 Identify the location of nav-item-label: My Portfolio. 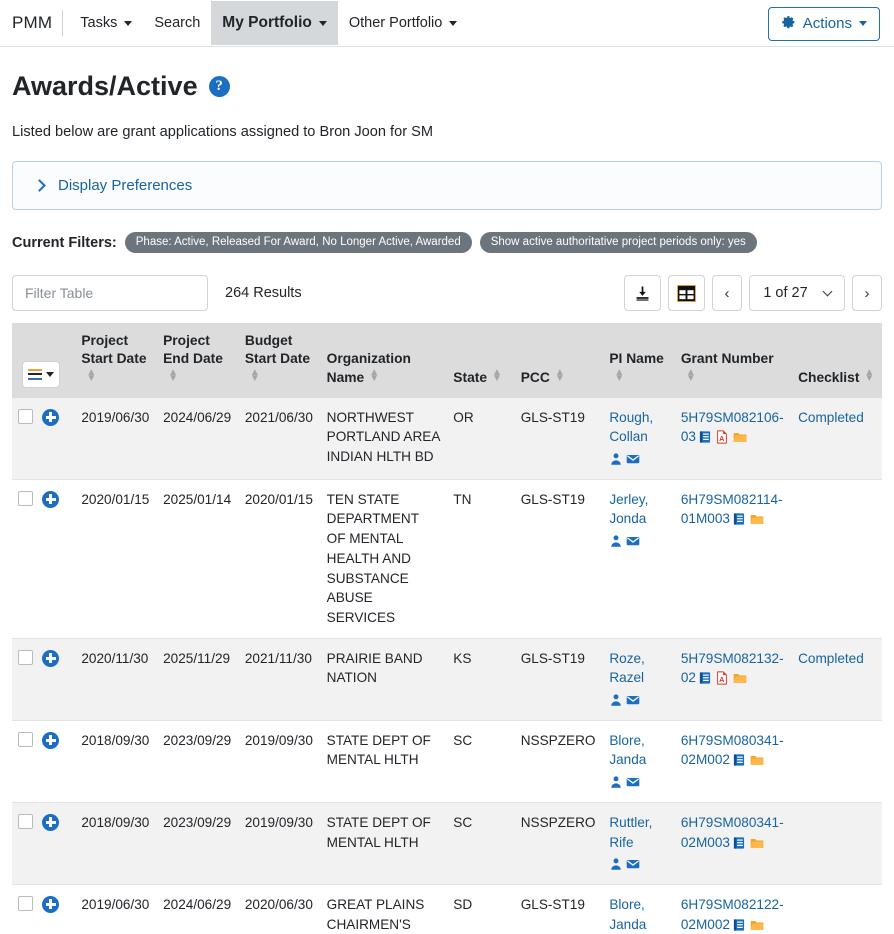
(267, 22).